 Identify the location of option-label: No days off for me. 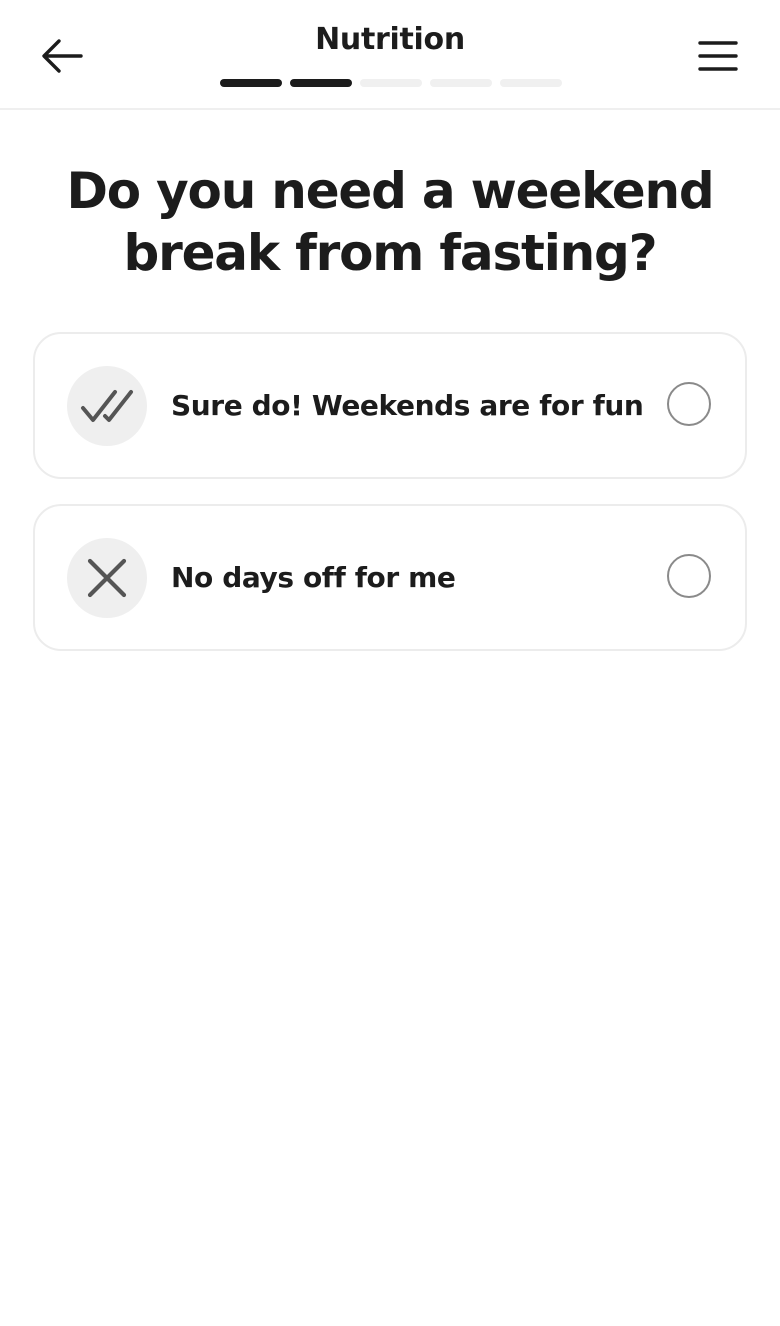
(313, 577).